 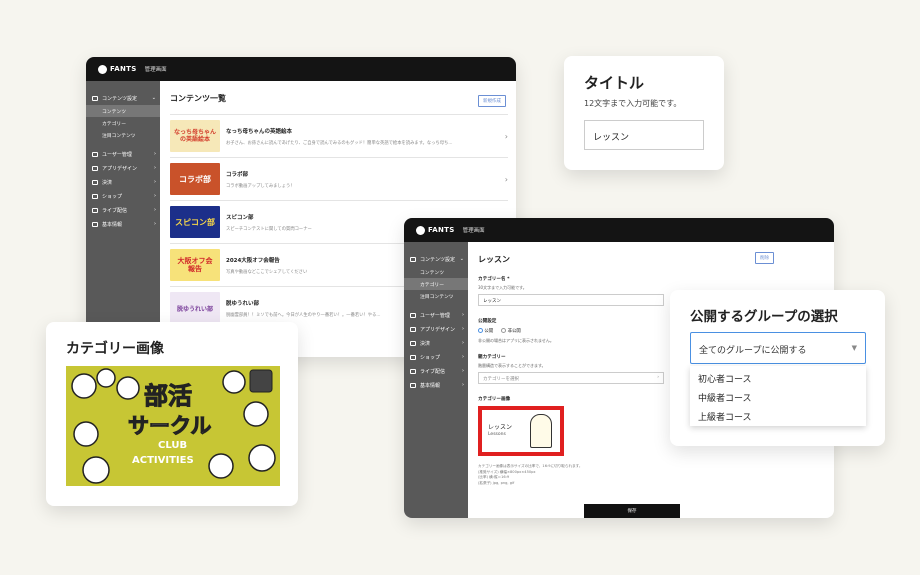 I want to click on chevron-down-icon: ›, so click(x=658, y=377).